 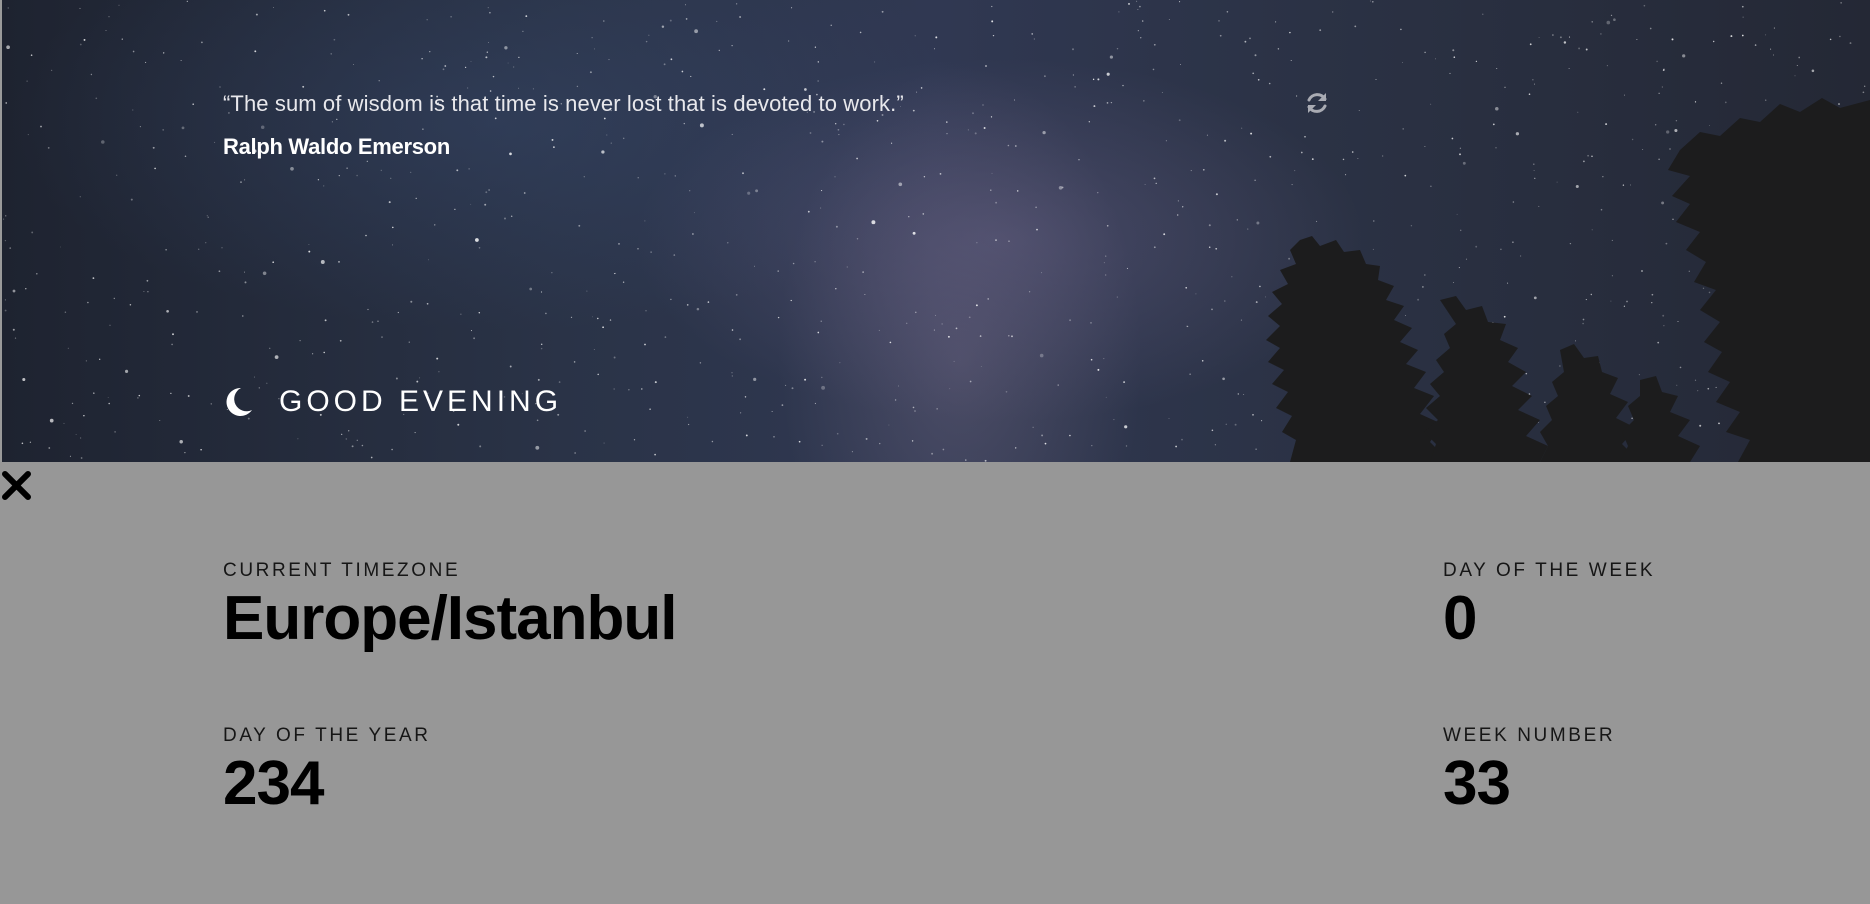 What do you see at coordinates (1529, 772) in the screenshot?
I see `week-number-stat: WEEK NUMBER 33` at bounding box center [1529, 772].